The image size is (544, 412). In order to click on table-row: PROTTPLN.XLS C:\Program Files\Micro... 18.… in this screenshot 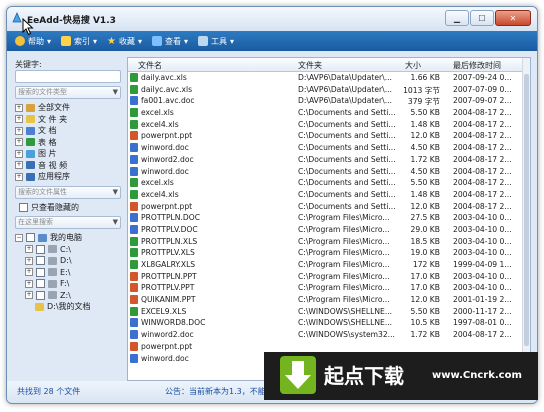, I will do `click(325, 242)`.